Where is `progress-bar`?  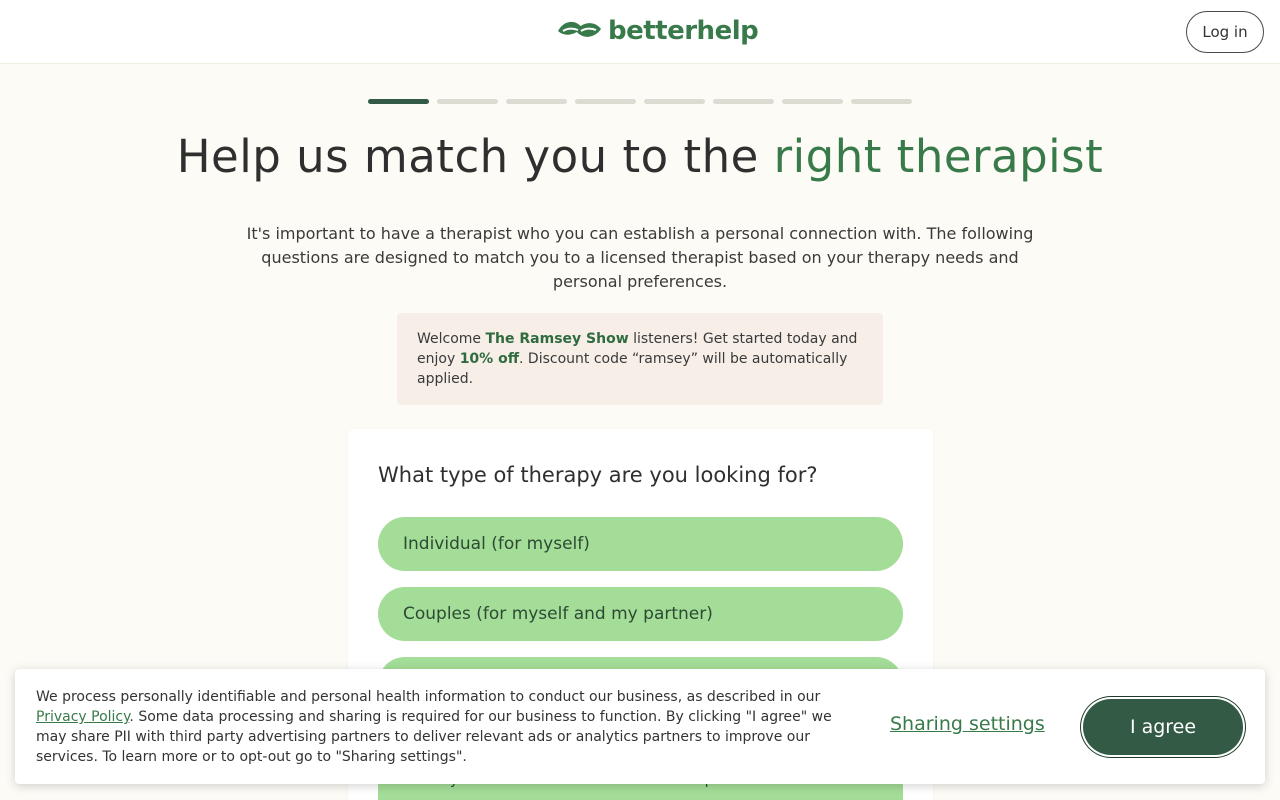 progress-bar is located at coordinates (640, 101).